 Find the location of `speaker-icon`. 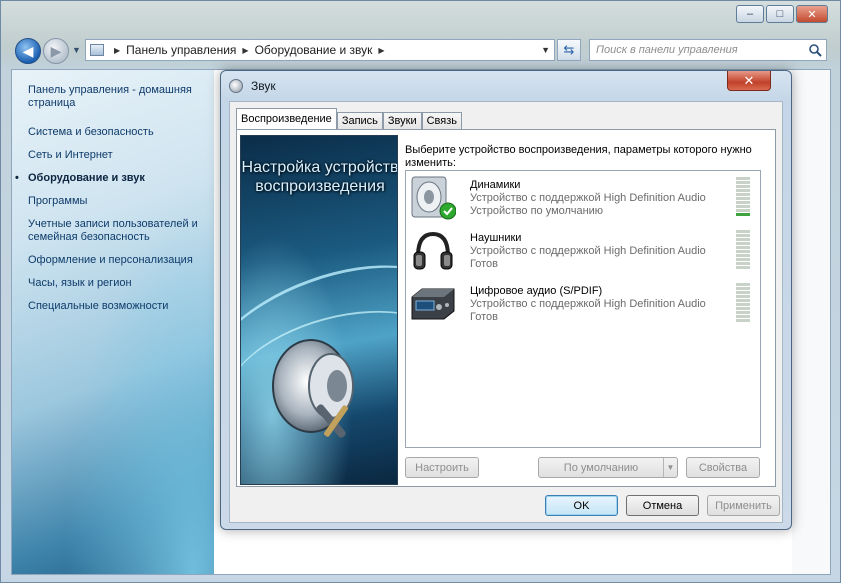

speaker-icon is located at coordinates (433, 198).